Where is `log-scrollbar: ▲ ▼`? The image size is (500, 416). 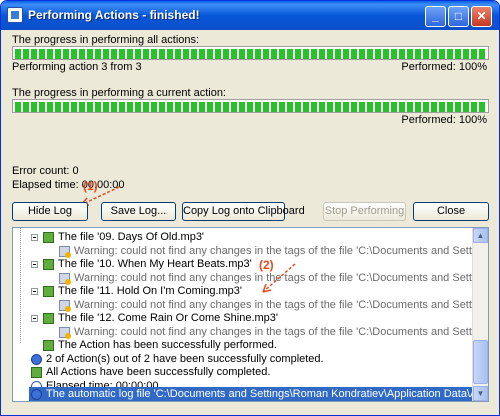 log-scrollbar: ▲ ▼ is located at coordinates (480, 314).